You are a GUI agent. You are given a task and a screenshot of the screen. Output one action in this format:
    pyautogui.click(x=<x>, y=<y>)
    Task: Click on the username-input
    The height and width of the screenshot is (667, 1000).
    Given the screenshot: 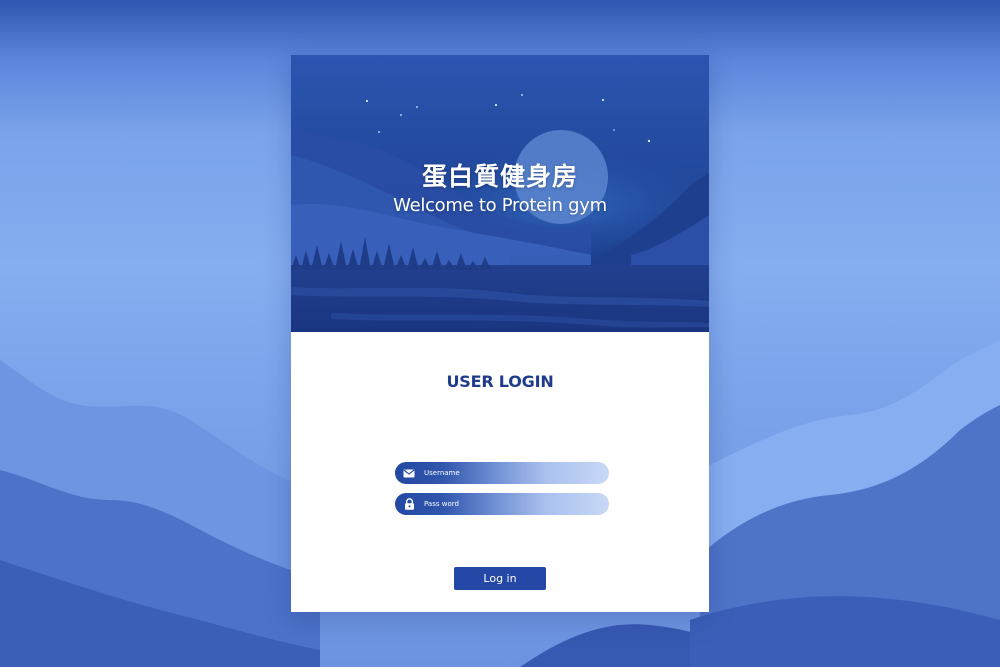 What is the action you would take?
    pyautogui.click(x=512, y=473)
    